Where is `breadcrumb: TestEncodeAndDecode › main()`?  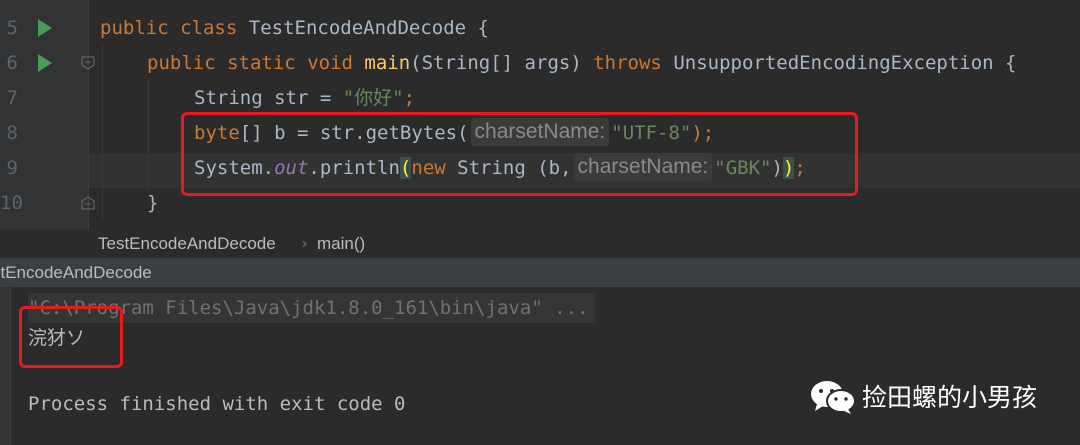 breadcrumb: TestEncodeAndDecode › main() is located at coordinates (540, 244).